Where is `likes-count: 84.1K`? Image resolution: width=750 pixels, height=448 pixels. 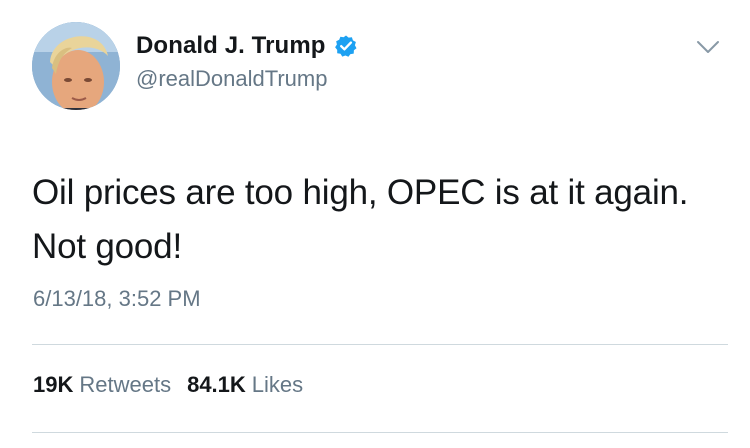 likes-count: 84.1K is located at coordinates (216, 384).